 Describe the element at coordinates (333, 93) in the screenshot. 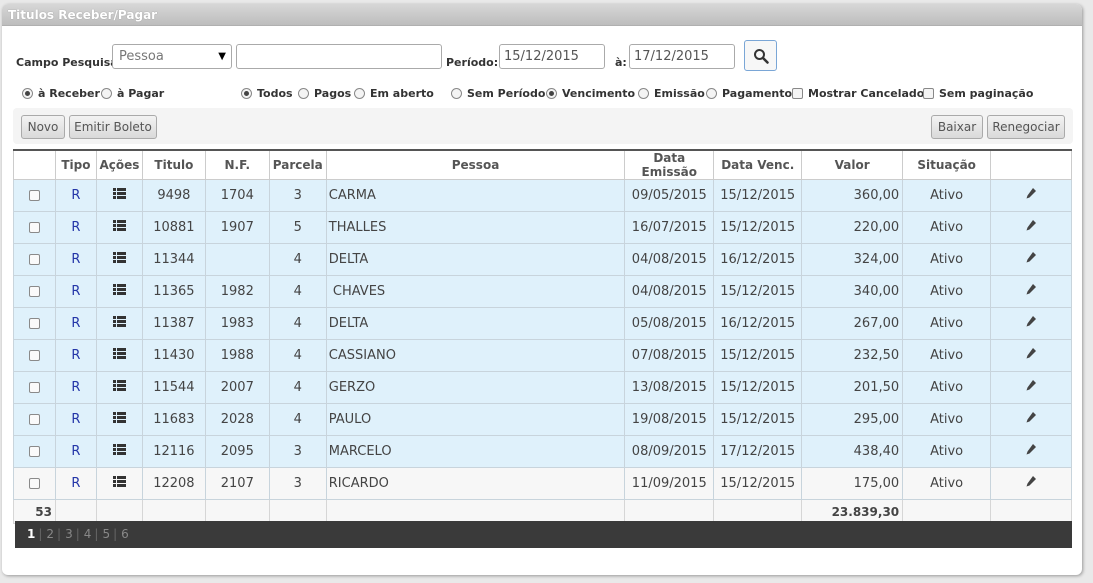

I see `radio-pagos-label: Pagos` at that location.